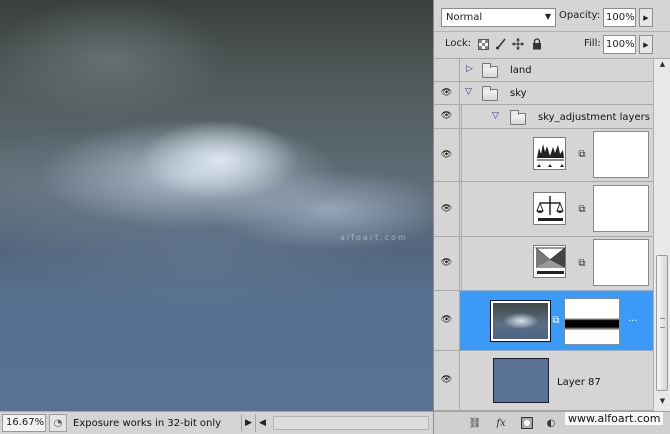 Image resolution: width=670 pixels, height=434 pixels. I want to click on scroll-left-arrow-icon: ◀, so click(262, 423).